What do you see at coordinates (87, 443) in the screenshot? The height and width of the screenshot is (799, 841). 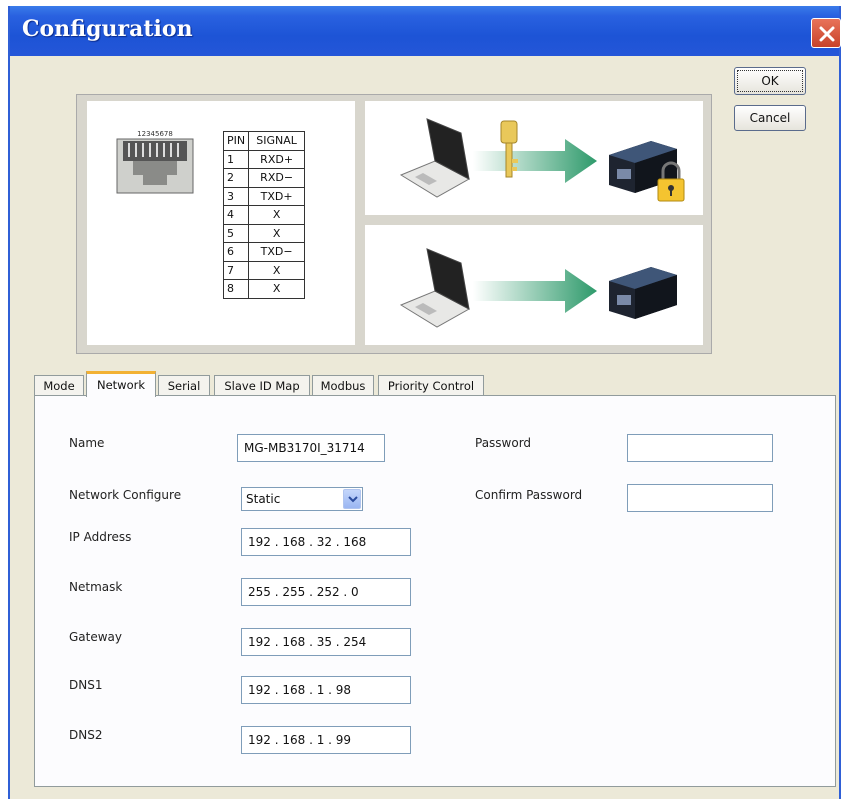 I see `name-label: Name` at bounding box center [87, 443].